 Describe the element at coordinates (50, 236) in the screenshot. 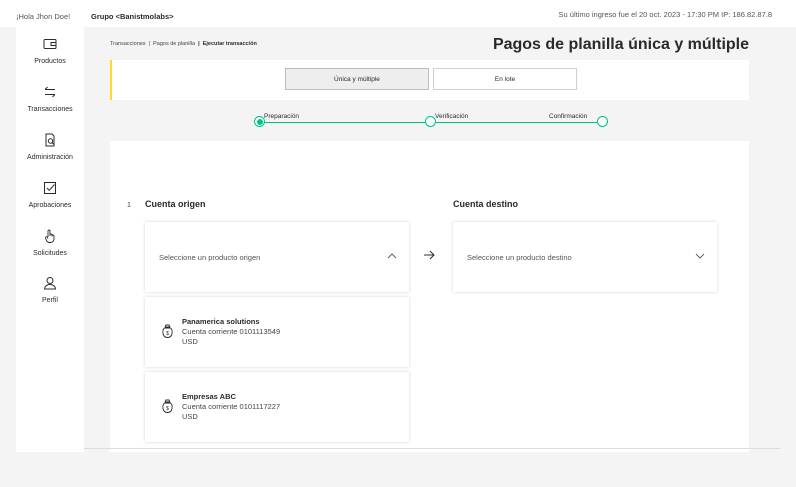

I see `hand-pointer-icon` at that location.